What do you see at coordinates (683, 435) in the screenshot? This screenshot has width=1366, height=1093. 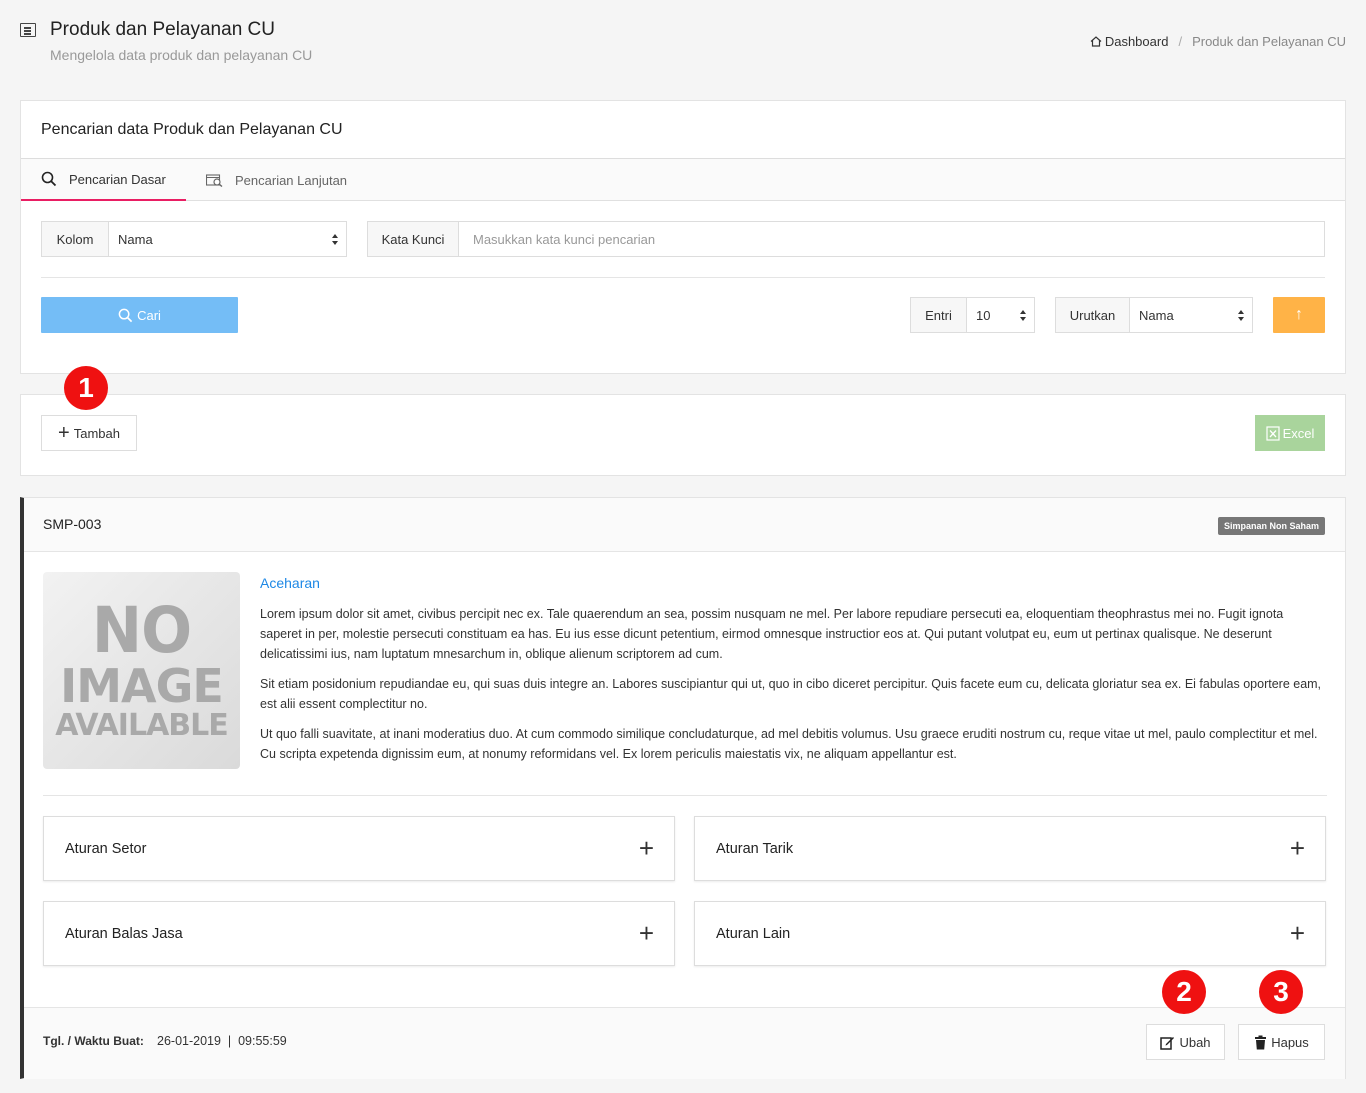 I see `actions-panel: + Tambah Excel` at bounding box center [683, 435].